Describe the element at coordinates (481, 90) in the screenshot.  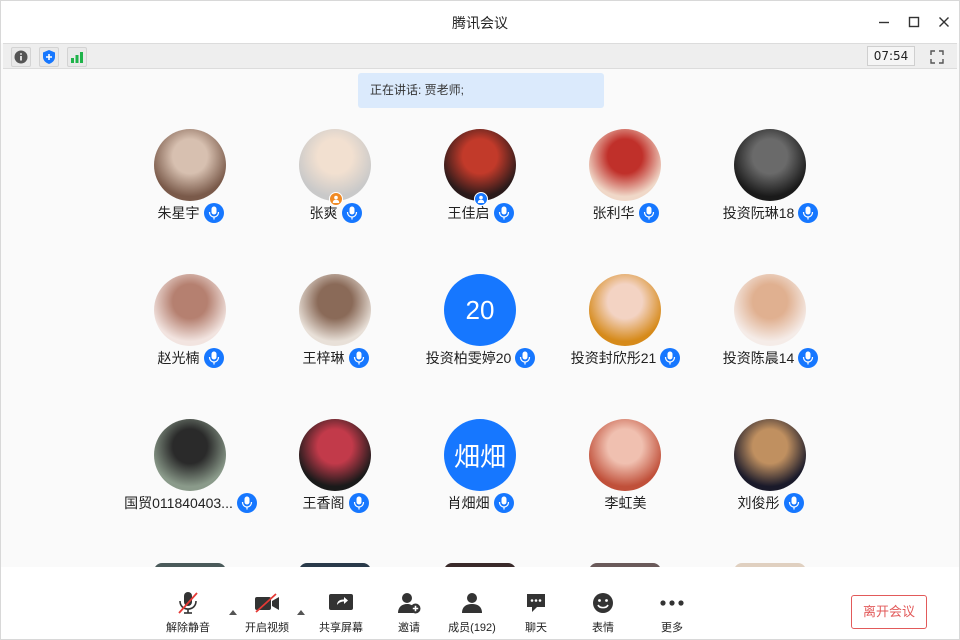
I see `speaking-indicator: 正在讲话: 贾老师;` at that location.